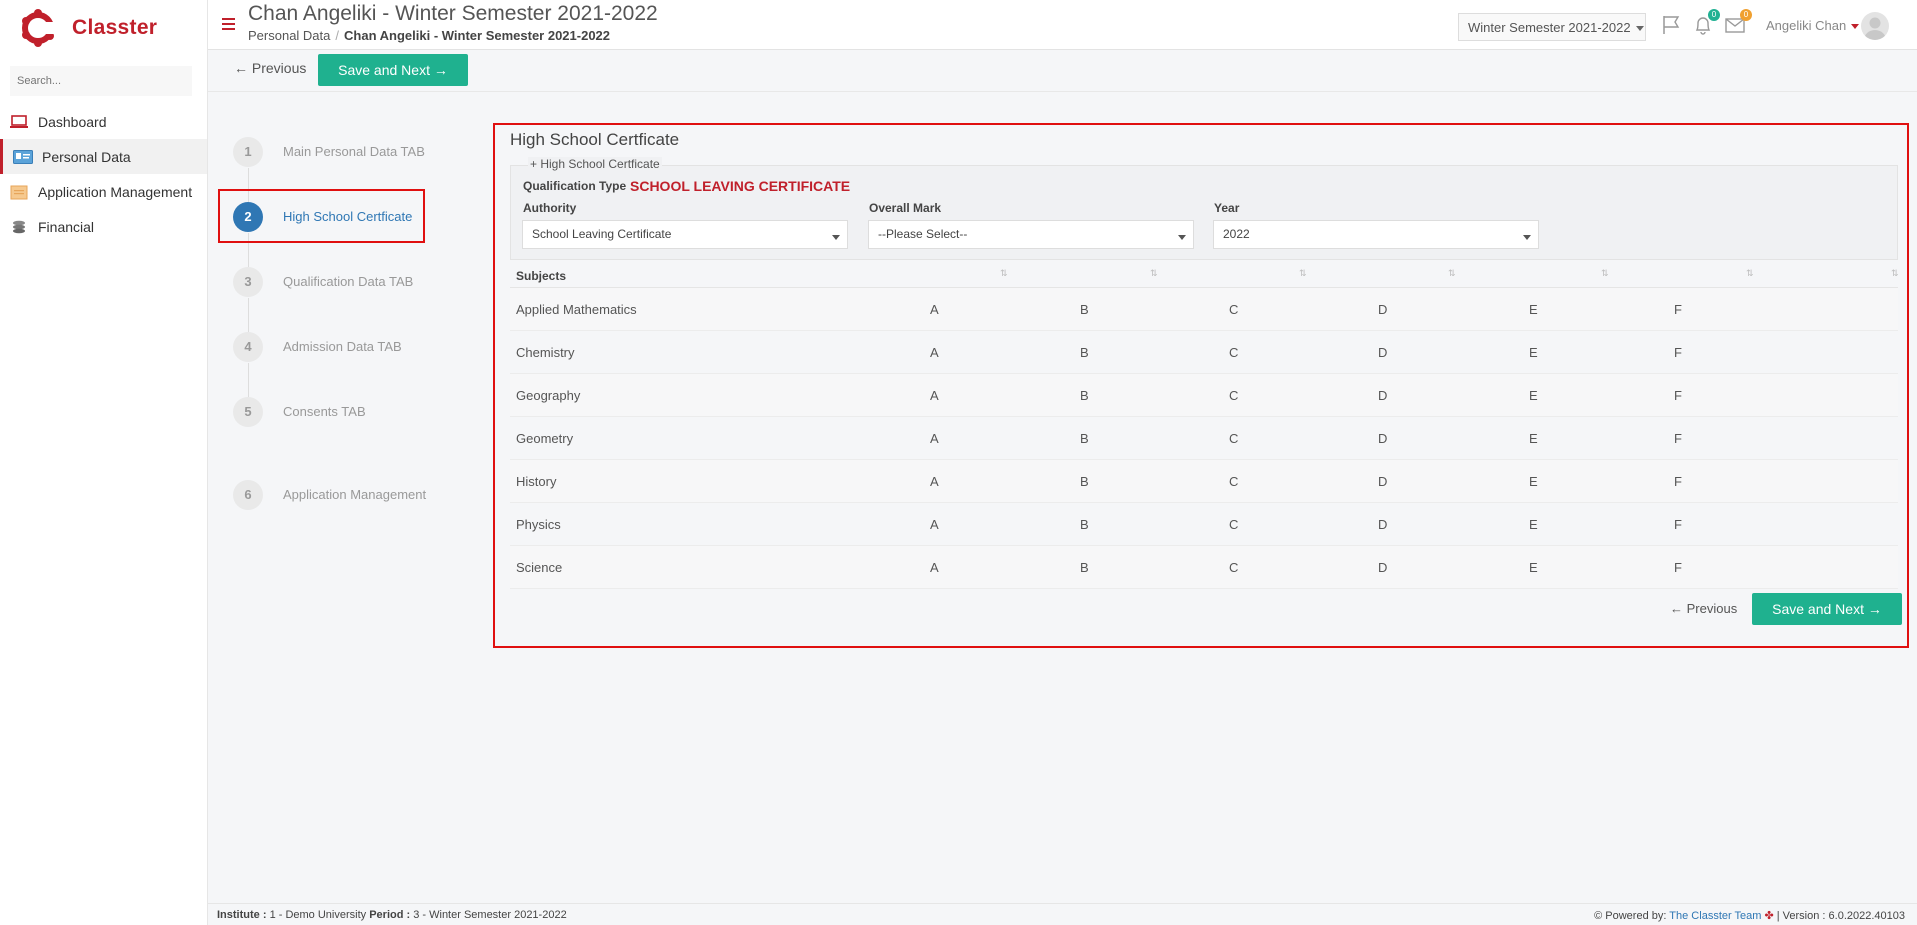  I want to click on step-label: Admission Data TAB, so click(342, 346).